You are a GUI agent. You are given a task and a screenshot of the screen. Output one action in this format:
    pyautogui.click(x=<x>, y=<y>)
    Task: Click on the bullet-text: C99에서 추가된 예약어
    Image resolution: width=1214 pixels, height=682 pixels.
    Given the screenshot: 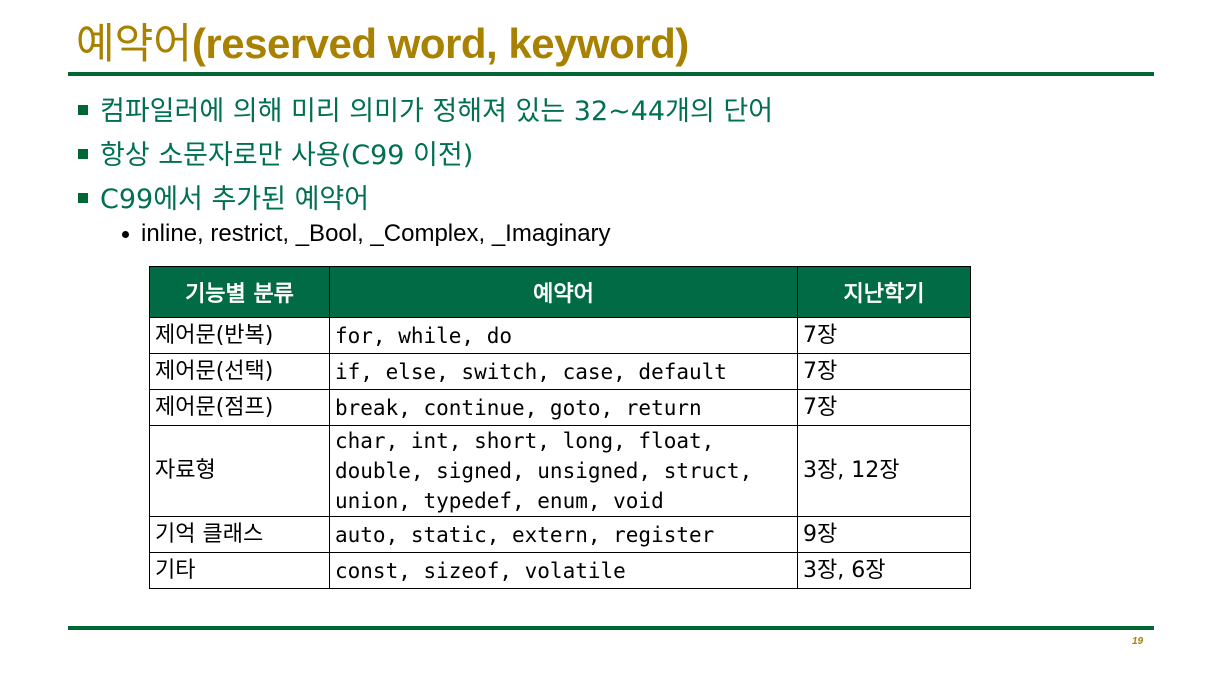 What is the action you would take?
    pyautogui.click(x=235, y=199)
    